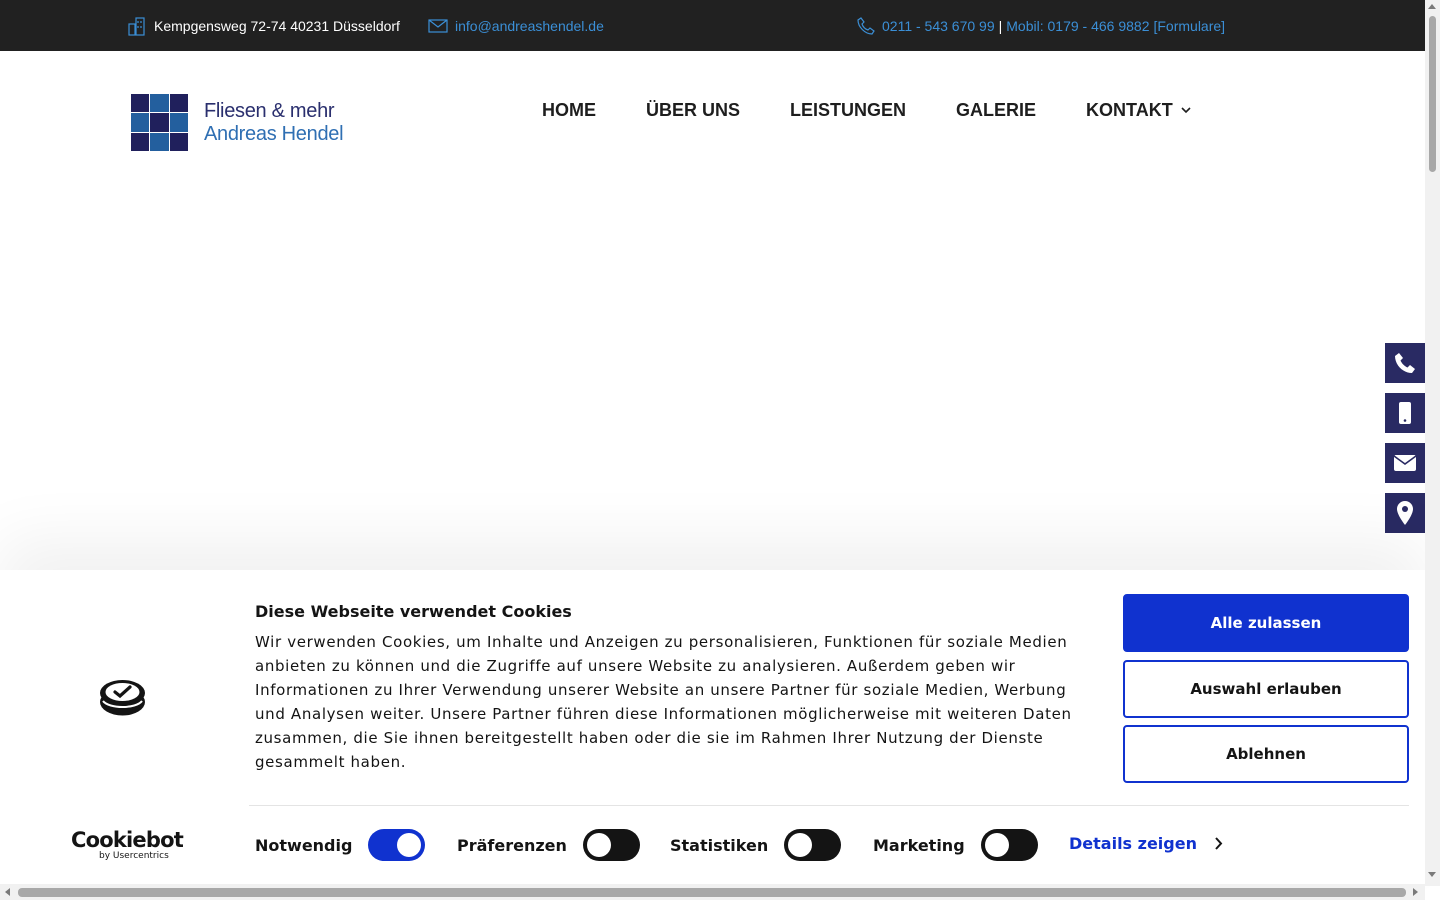  I want to click on chevron-right-icon, so click(1219, 843).